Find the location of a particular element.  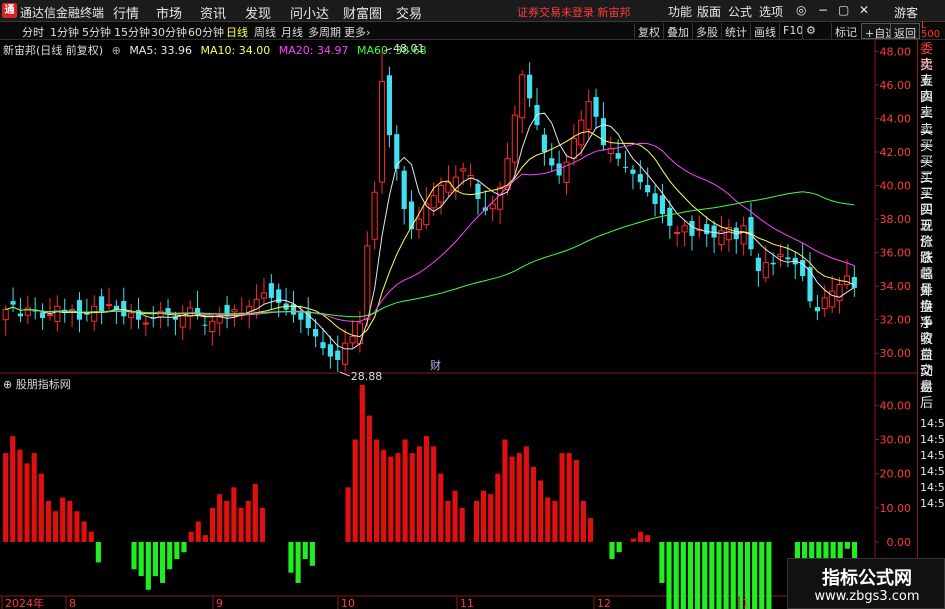

app-logo-icon: 通 is located at coordinates (9, 10).